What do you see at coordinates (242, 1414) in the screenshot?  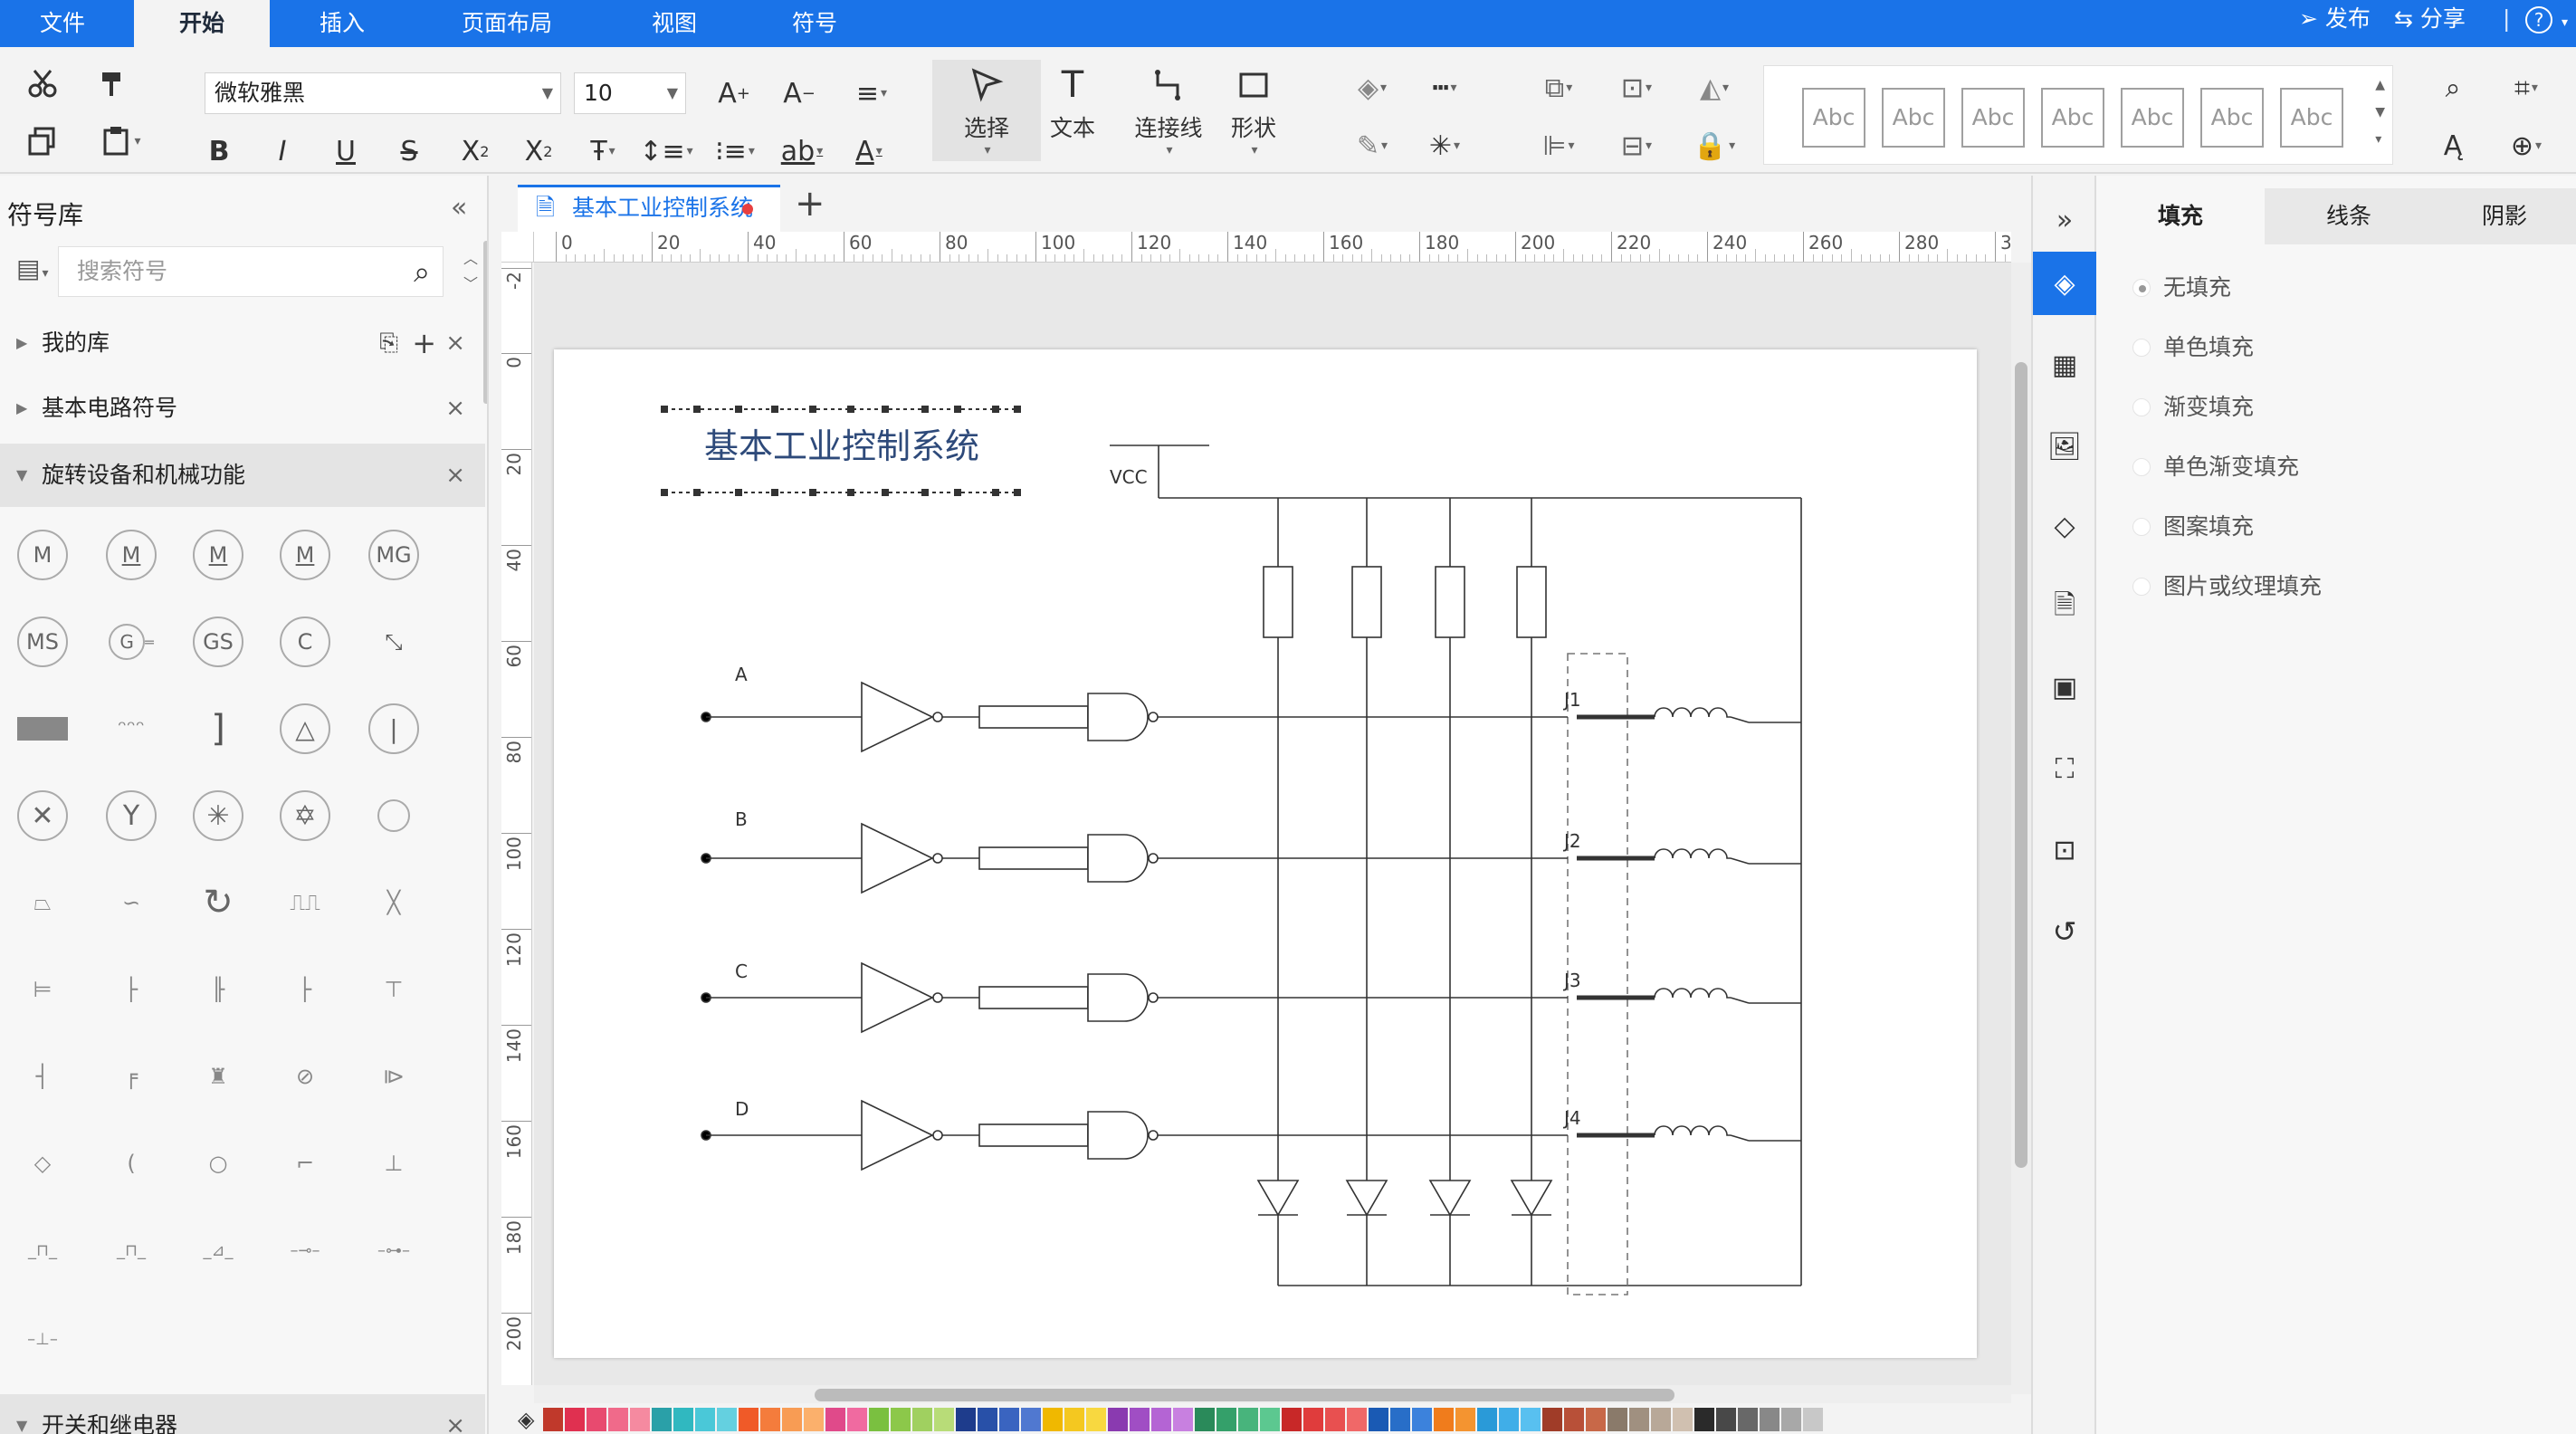 I see `library-switches-relays: ▼ 开关和继电器 ×` at bounding box center [242, 1414].